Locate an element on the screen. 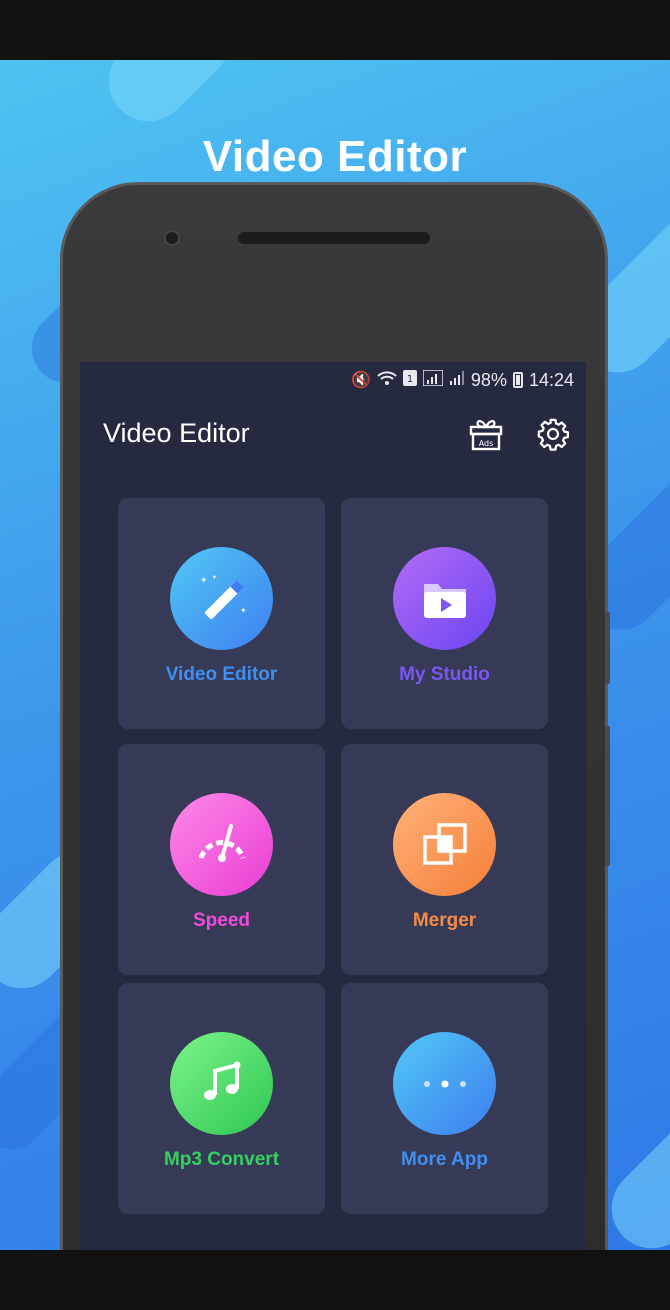  tile-more-app: More App is located at coordinates (444, 1098).